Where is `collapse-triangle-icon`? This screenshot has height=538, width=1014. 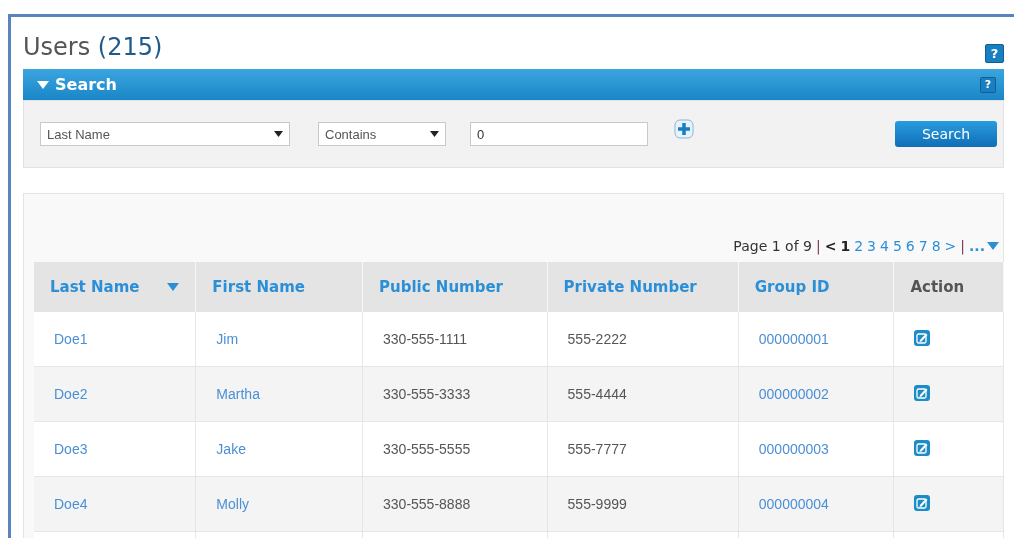
collapse-triangle-icon is located at coordinates (43, 84).